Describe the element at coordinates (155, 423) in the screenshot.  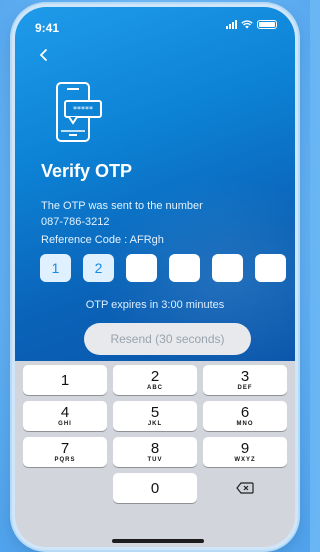
I see `key-letters: JKL` at that location.